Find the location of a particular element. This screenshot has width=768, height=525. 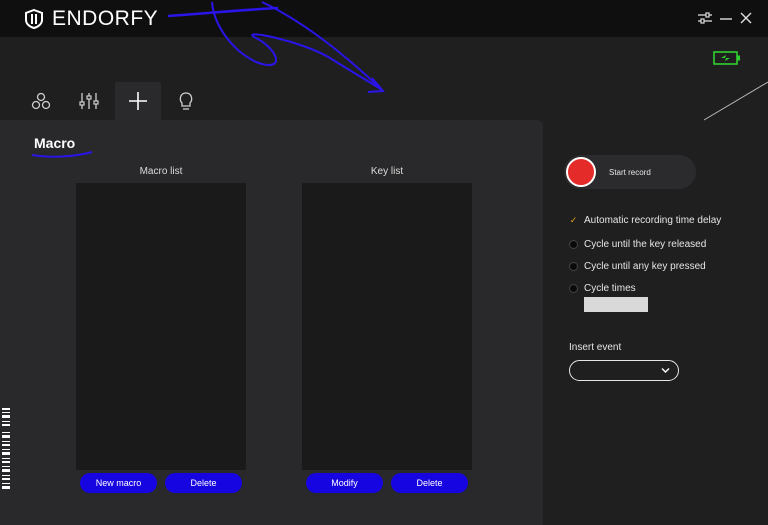

new-macro-button: New macro is located at coordinates (118, 483).